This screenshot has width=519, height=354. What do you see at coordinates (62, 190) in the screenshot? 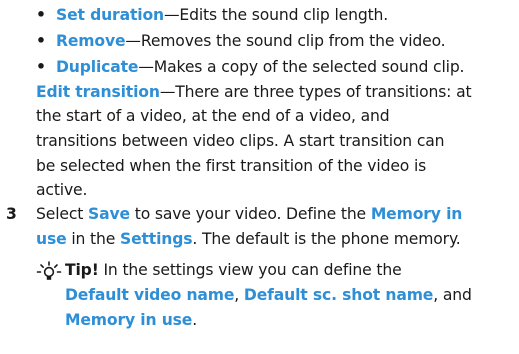
I see `edit-transition-line-5: active.` at bounding box center [62, 190].